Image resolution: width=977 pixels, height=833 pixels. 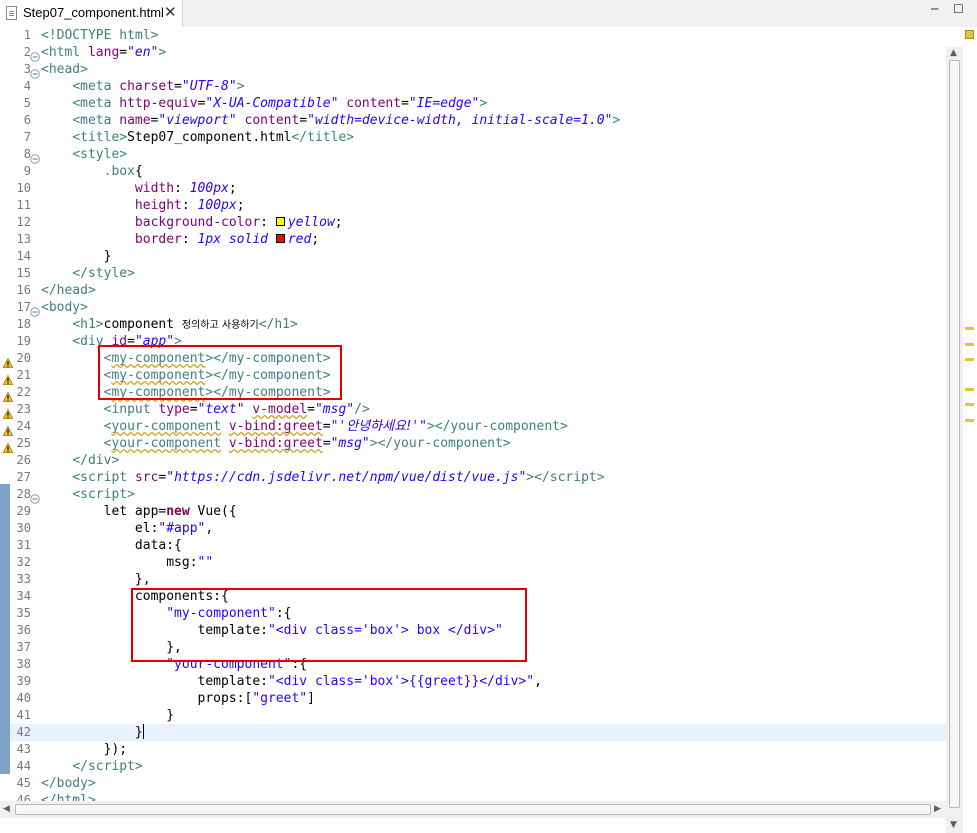 I want to click on code-text: });, so click(x=84, y=749).